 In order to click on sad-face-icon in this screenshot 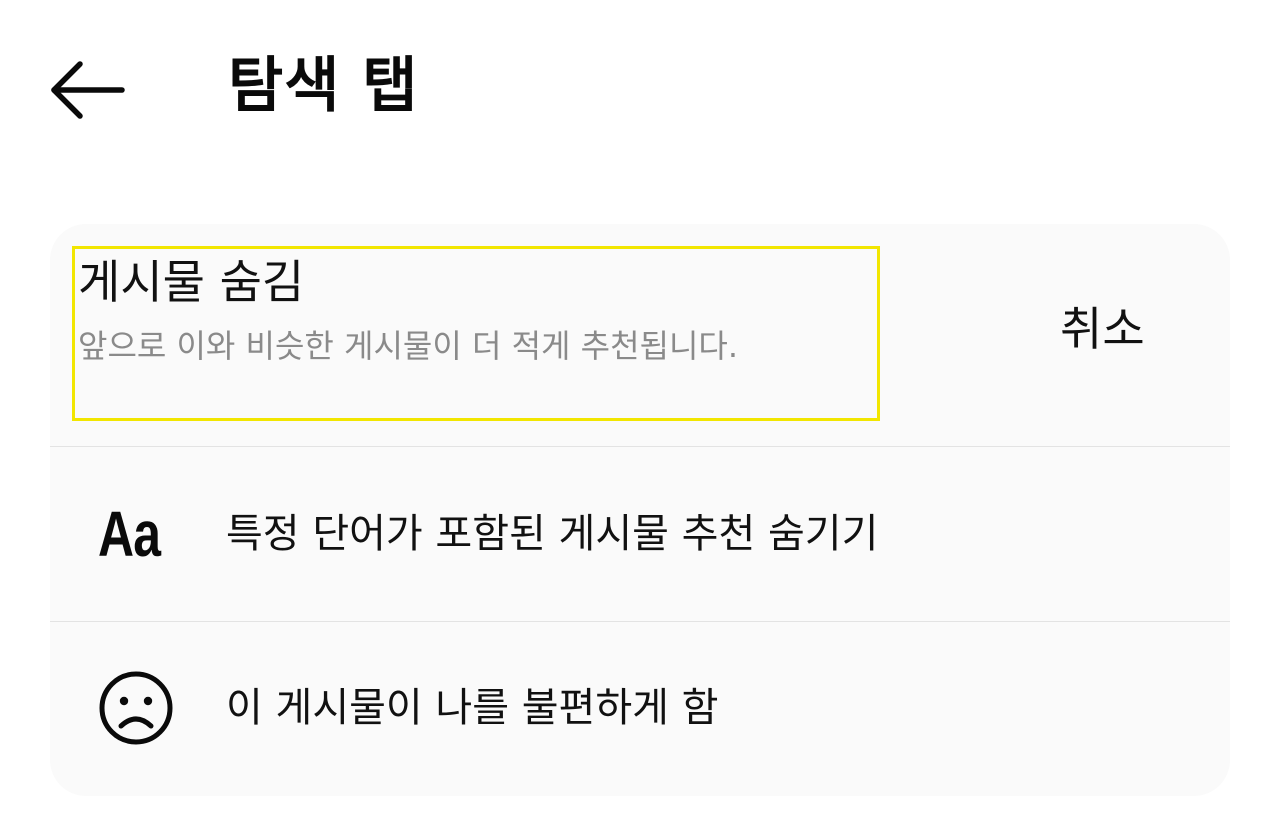, I will do `click(138, 708)`.